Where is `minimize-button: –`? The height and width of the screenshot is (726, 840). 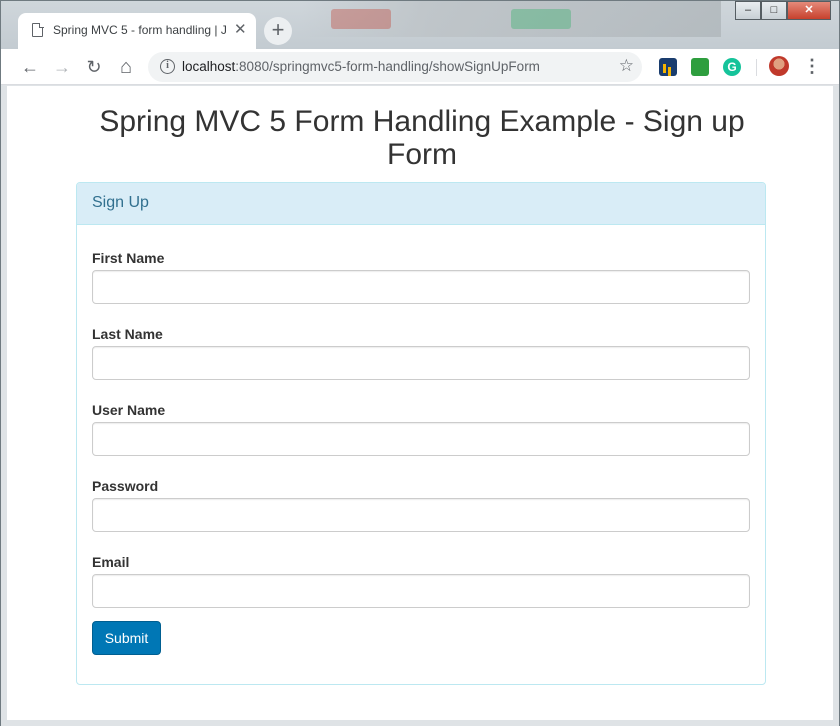
minimize-button: – is located at coordinates (748, 10).